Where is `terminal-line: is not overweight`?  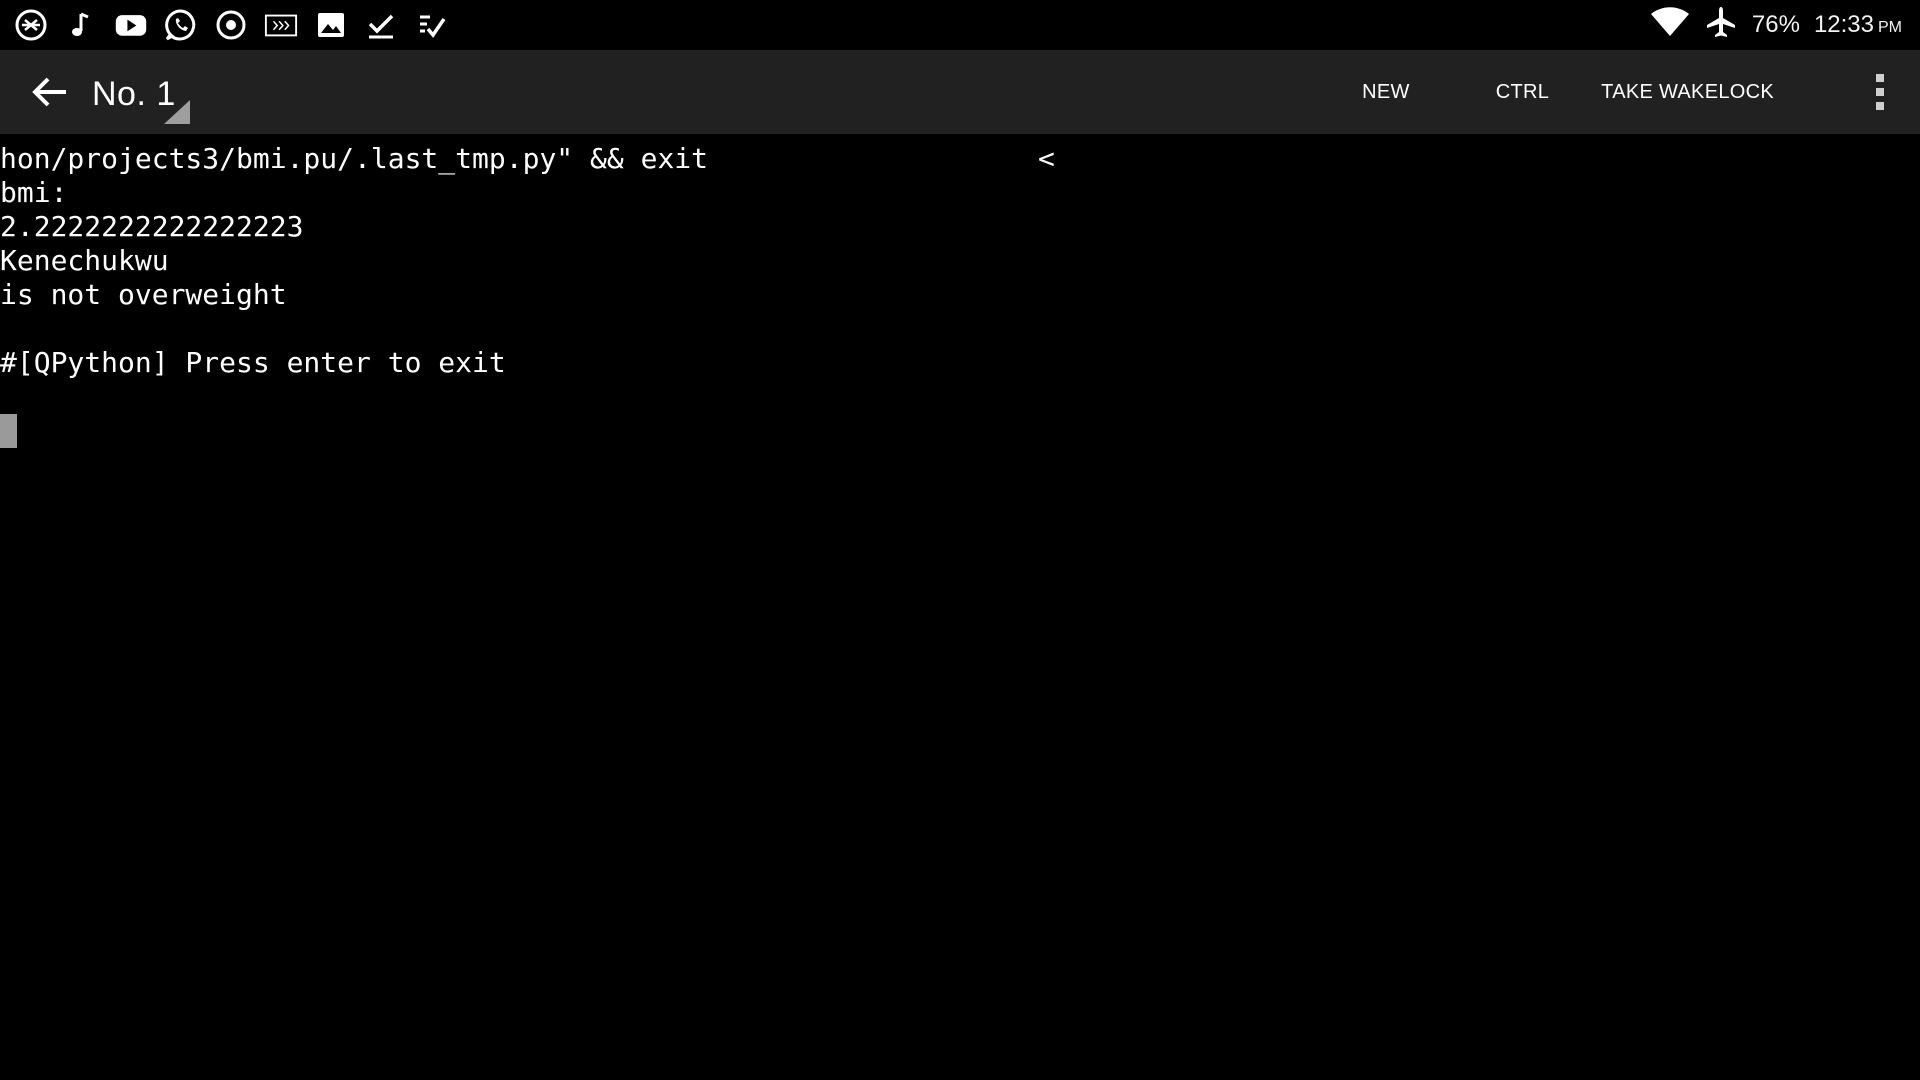
terminal-line: is not overweight is located at coordinates (143, 294).